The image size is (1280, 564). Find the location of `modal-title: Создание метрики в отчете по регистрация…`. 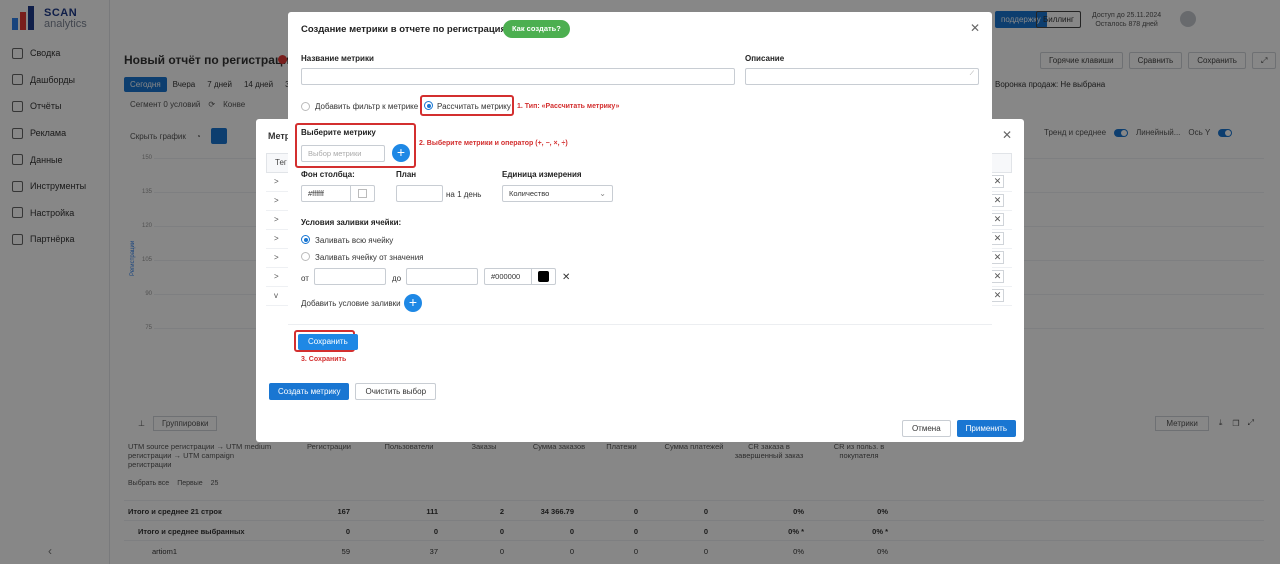

modal-title: Создание метрики в отчете по регистрация… is located at coordinates (407, 29).